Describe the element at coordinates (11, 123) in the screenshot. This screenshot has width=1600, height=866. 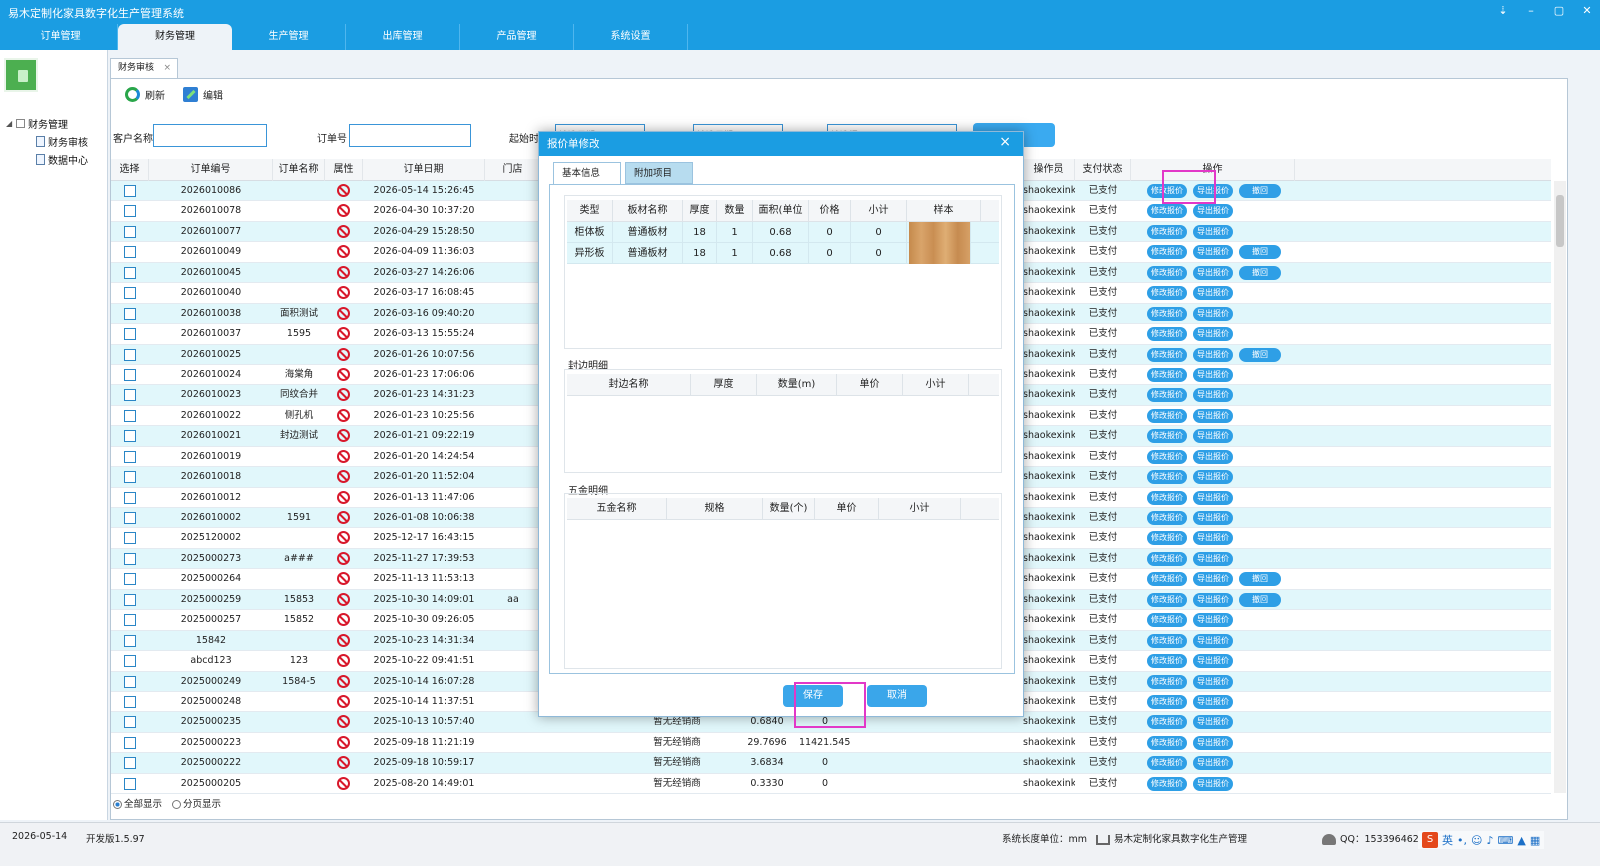
I see `tree-expand-icon: ◢` at that location.